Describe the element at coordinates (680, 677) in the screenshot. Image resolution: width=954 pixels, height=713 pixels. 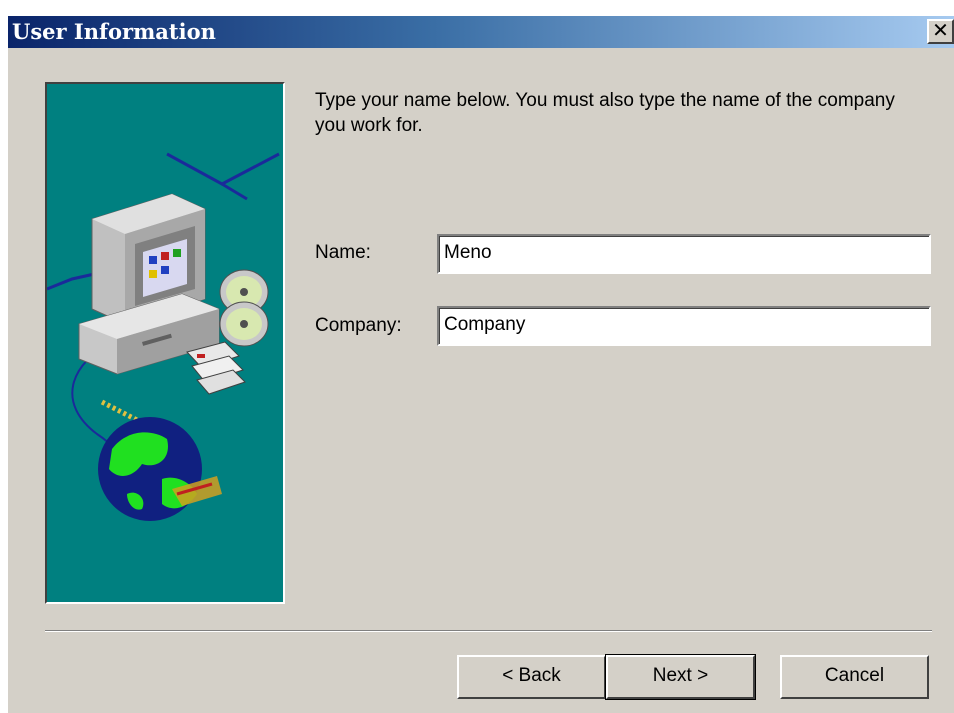
I see `next-button: Next >` at that location.